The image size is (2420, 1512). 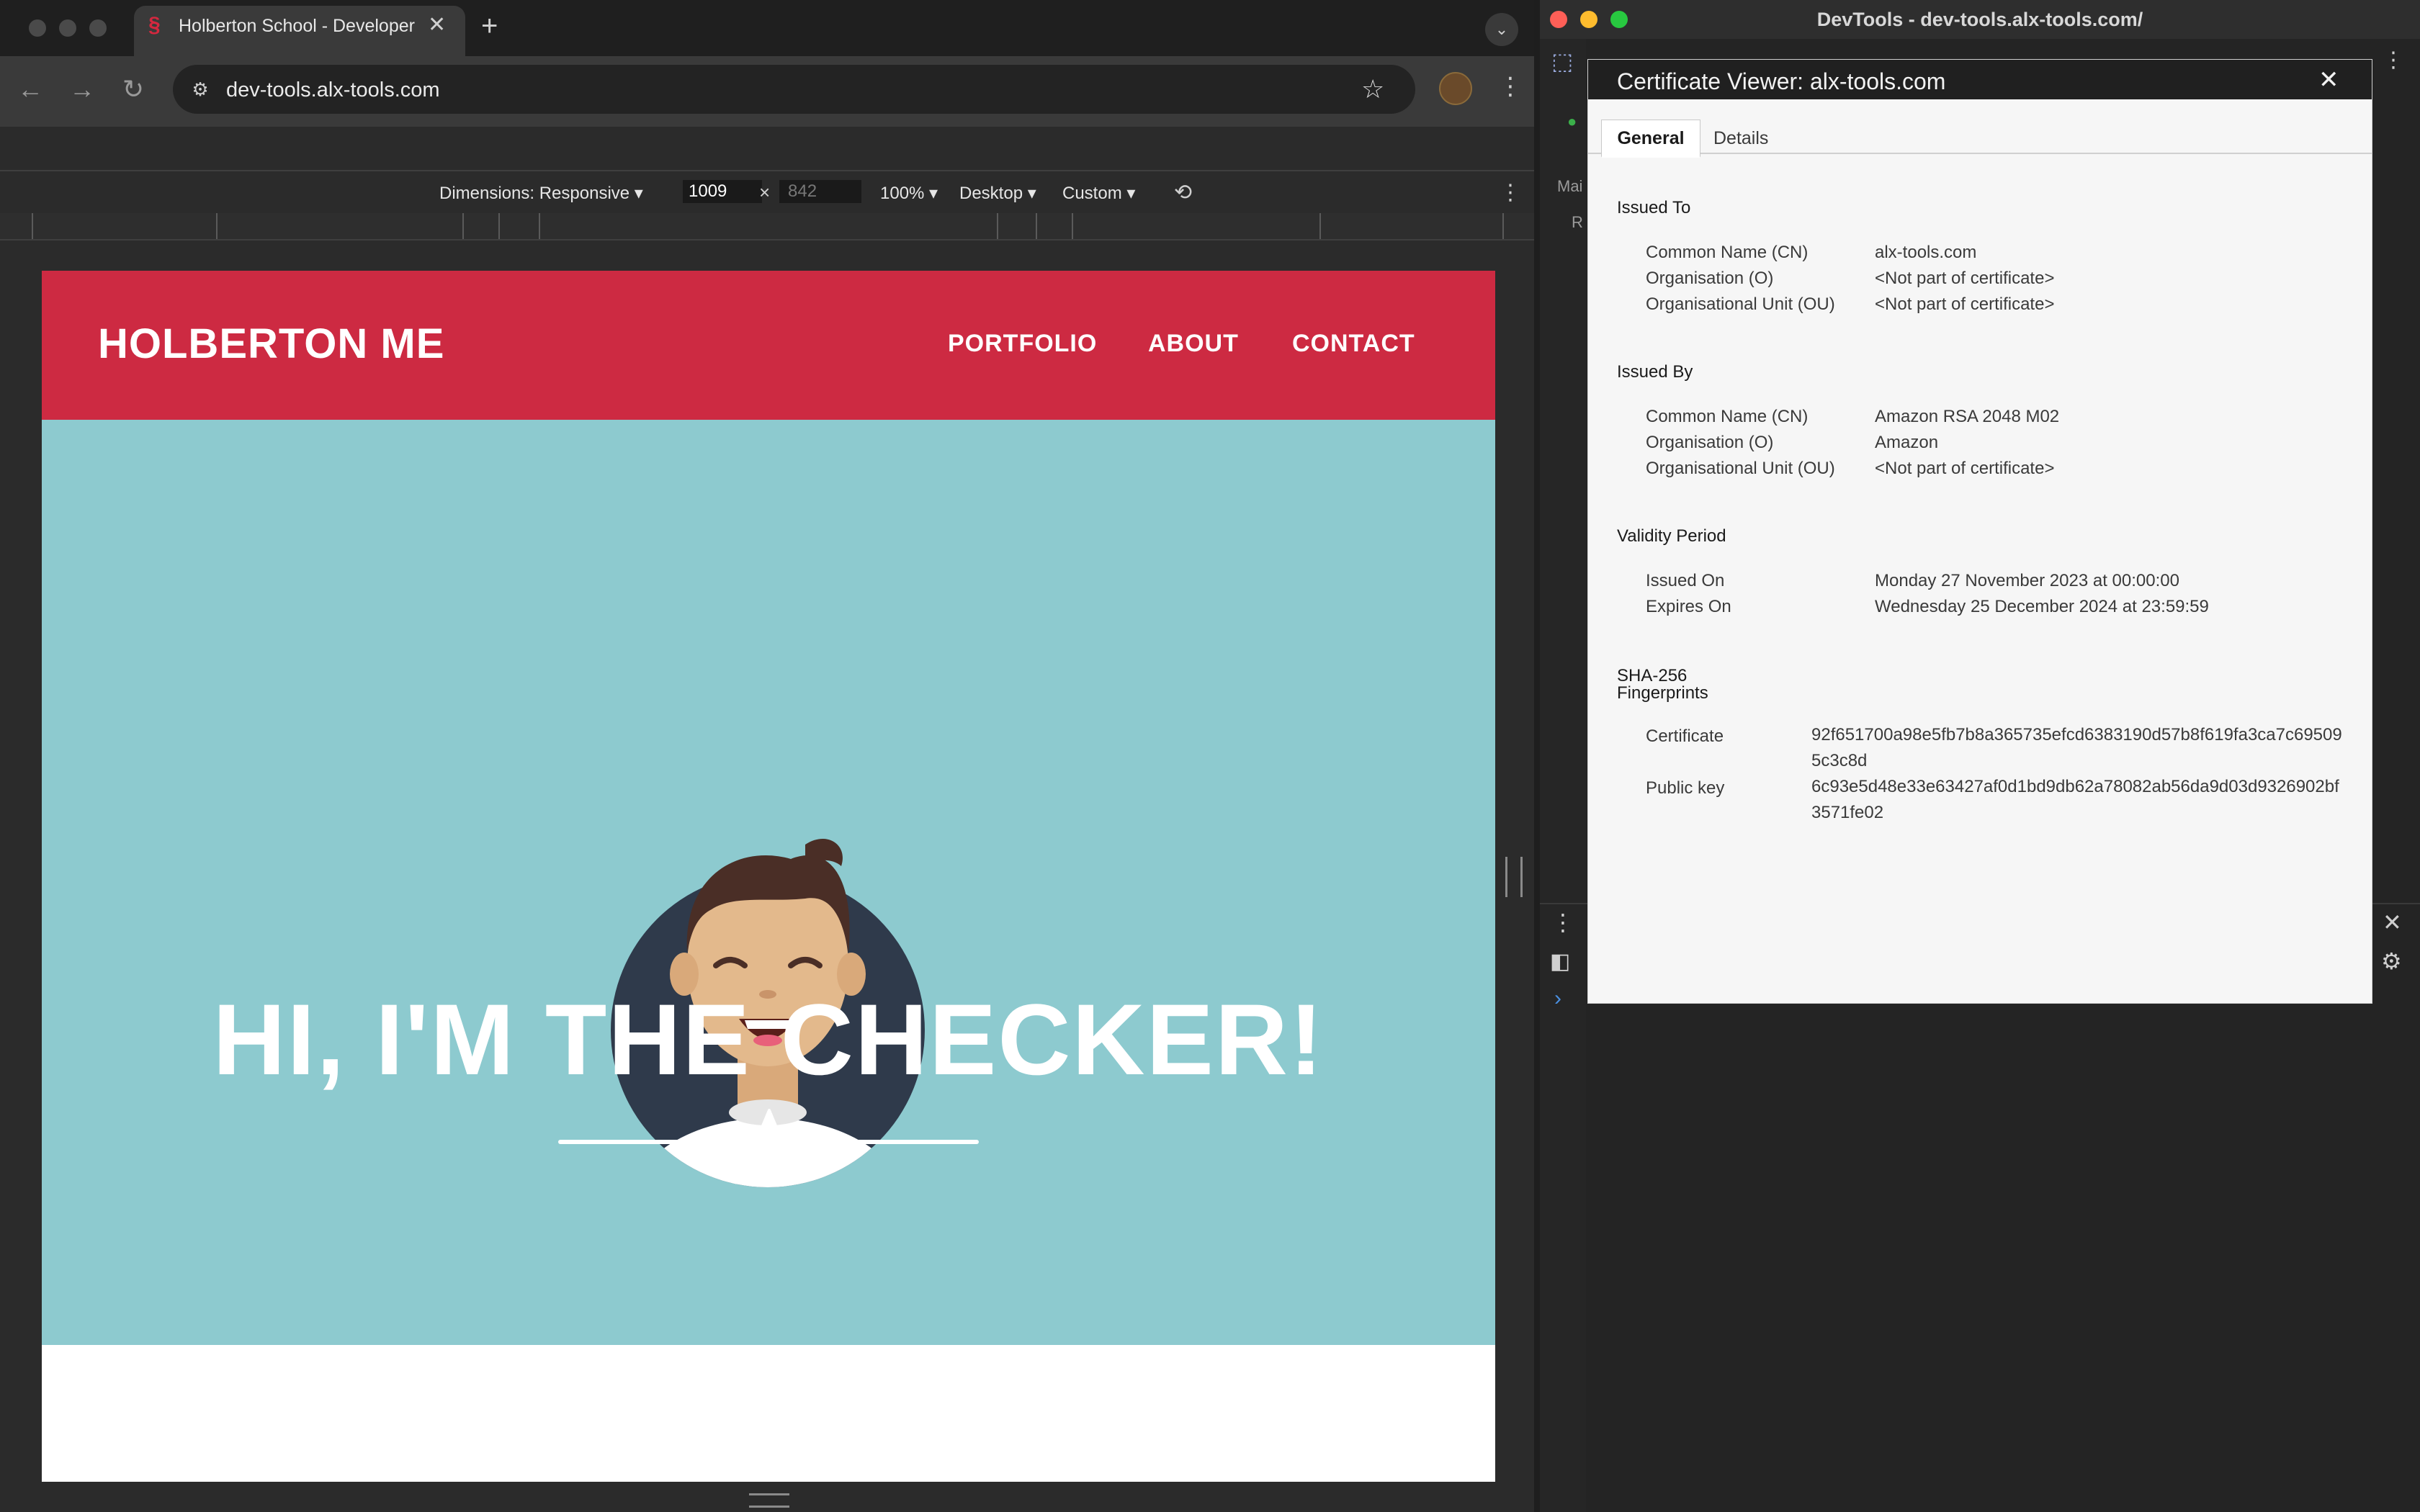 What do you see at coordinates (1353, 344) in the screenshot?
I see `nav-link-contact: CONTACT` at bounding box center [1353, 344].